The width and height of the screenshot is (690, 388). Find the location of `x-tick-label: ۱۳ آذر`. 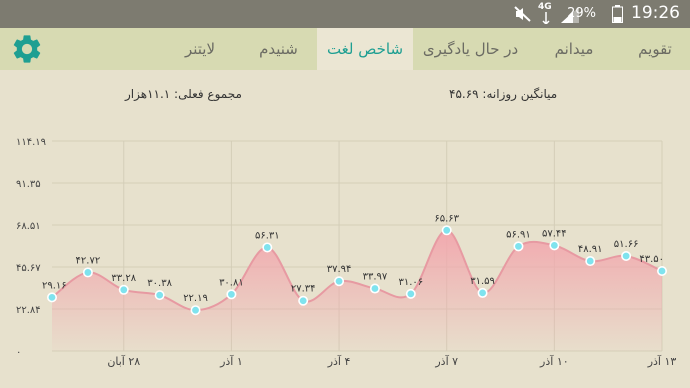

x-tick-label: ۱۳ آذر is located at coordinates (662, 361).